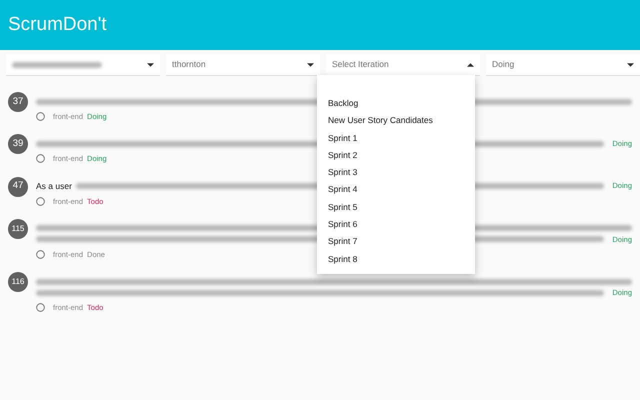  Describe the element at coordinates (243, 65) in the screenshot. I see `select-field: tthornton` at that location.